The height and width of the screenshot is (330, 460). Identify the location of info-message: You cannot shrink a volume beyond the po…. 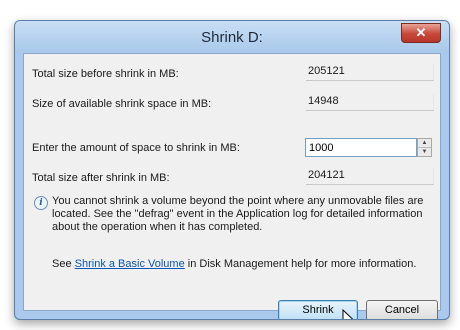
(238, 214).